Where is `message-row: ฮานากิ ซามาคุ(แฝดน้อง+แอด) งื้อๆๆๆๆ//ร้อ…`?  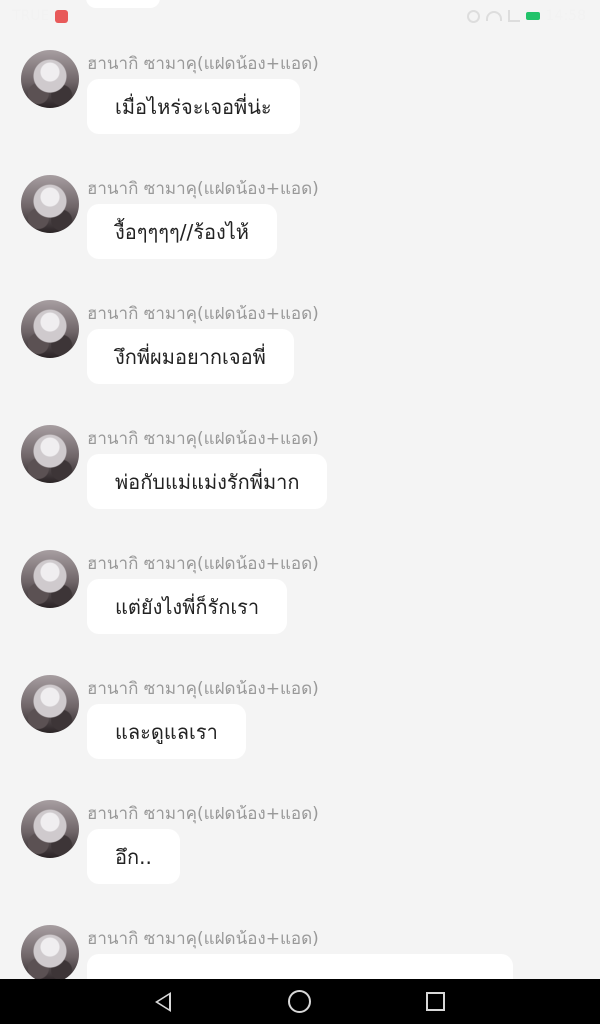
message-row: ฮานากิ ซามาคุ(แฝดน้อง+แอด) งื้อๆๆๆๆ//ร้อ… is located at coordinates (300, 235).